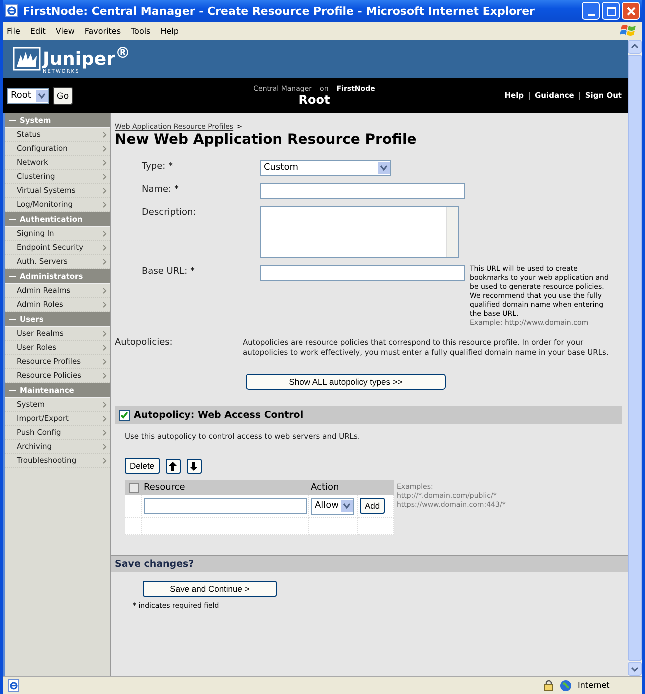  What do you see at coordinates (161, 190) in the screenshot?
I see `field-label: Name: *` at bounding box center [161, 190].